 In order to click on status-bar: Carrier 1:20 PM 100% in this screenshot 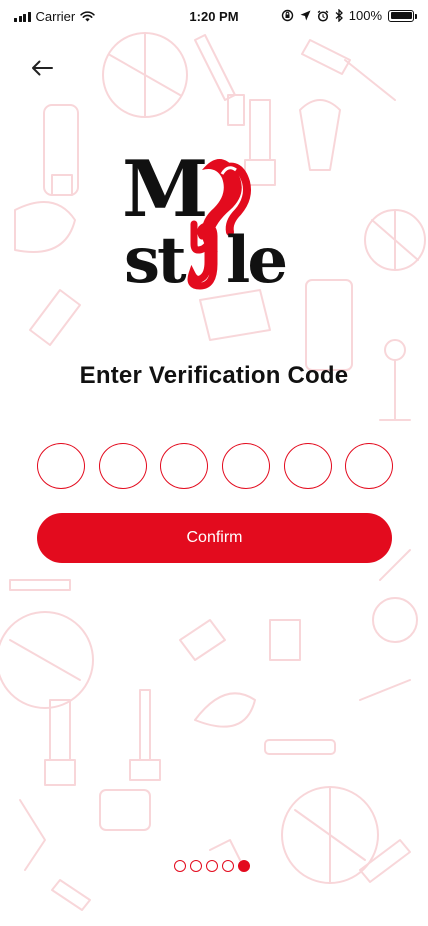, I will do `click(214, 17)`.